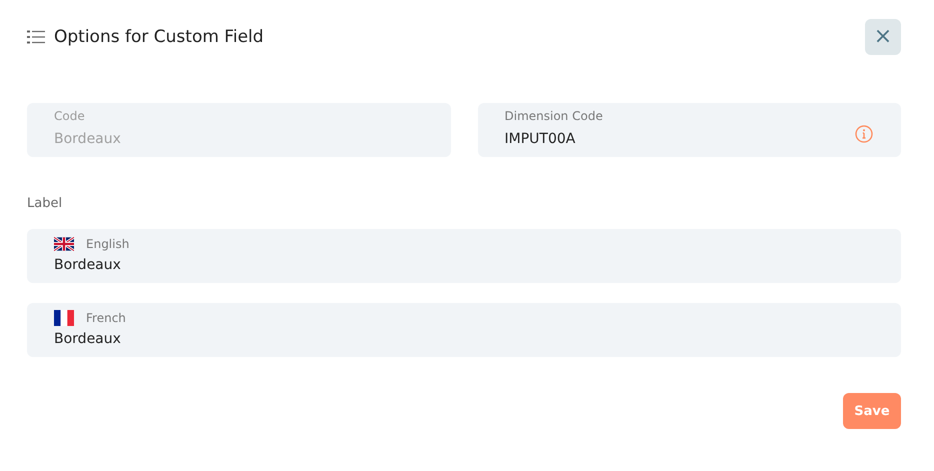 The height and width of the screenshot is (471, 934). What do you see at coordinates (36, 37) in the screenshot?
I see `list-icon` at bounding box center [36, 37].